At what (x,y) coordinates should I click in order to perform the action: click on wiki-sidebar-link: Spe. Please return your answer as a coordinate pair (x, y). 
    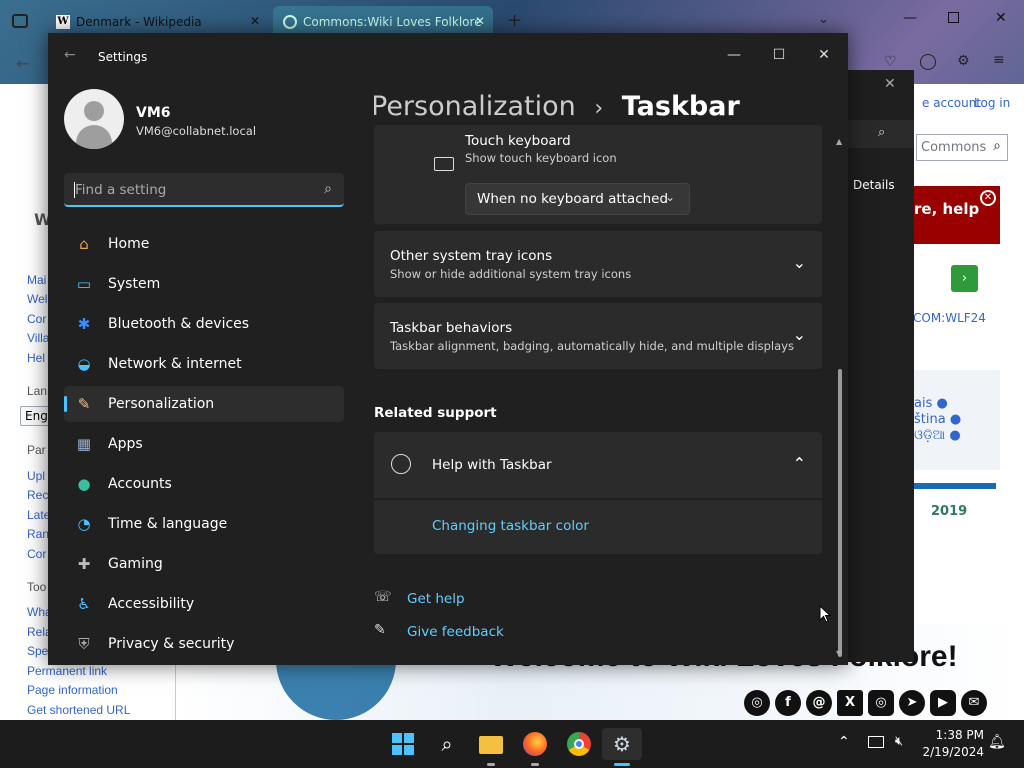
    Looking at the image, I should click on (37, 651).